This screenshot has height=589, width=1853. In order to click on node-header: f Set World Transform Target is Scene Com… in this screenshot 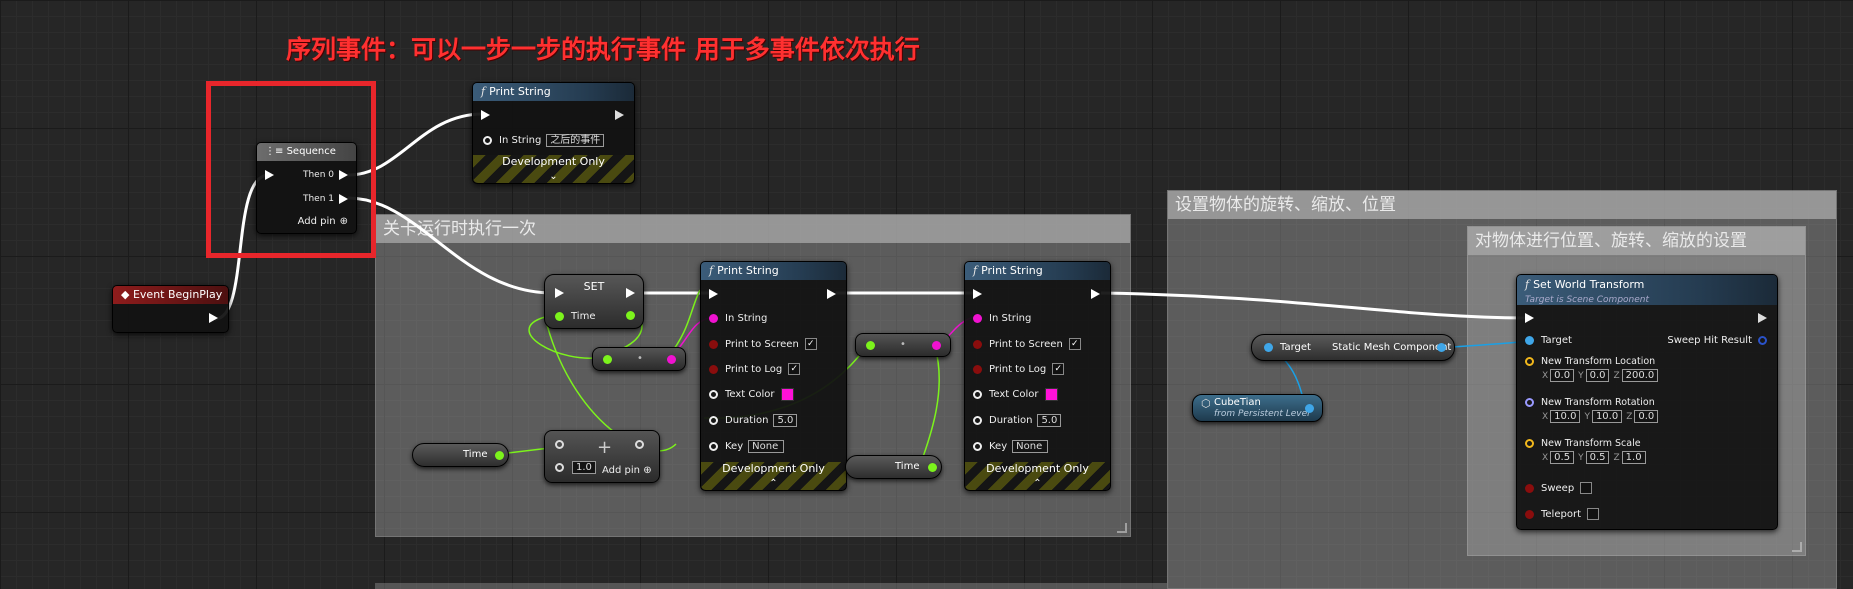, I will do `click(1647, 290)`.